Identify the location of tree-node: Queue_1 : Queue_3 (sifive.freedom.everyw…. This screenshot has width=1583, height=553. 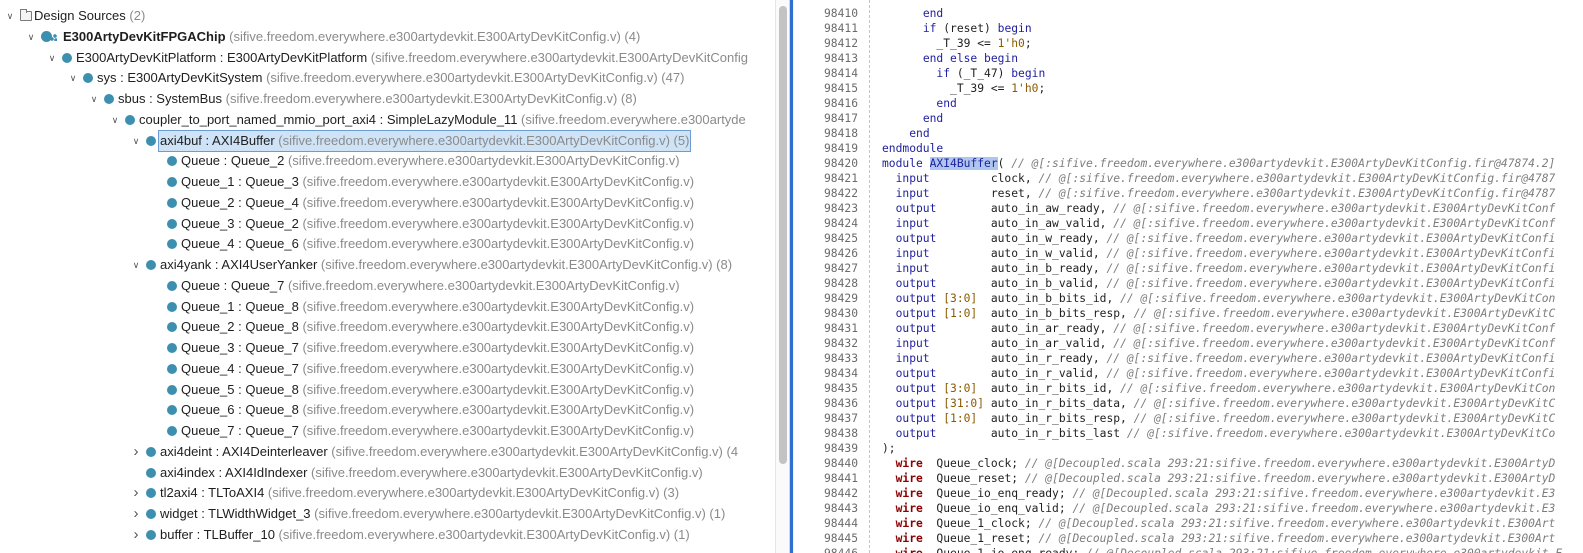
(387, 182).